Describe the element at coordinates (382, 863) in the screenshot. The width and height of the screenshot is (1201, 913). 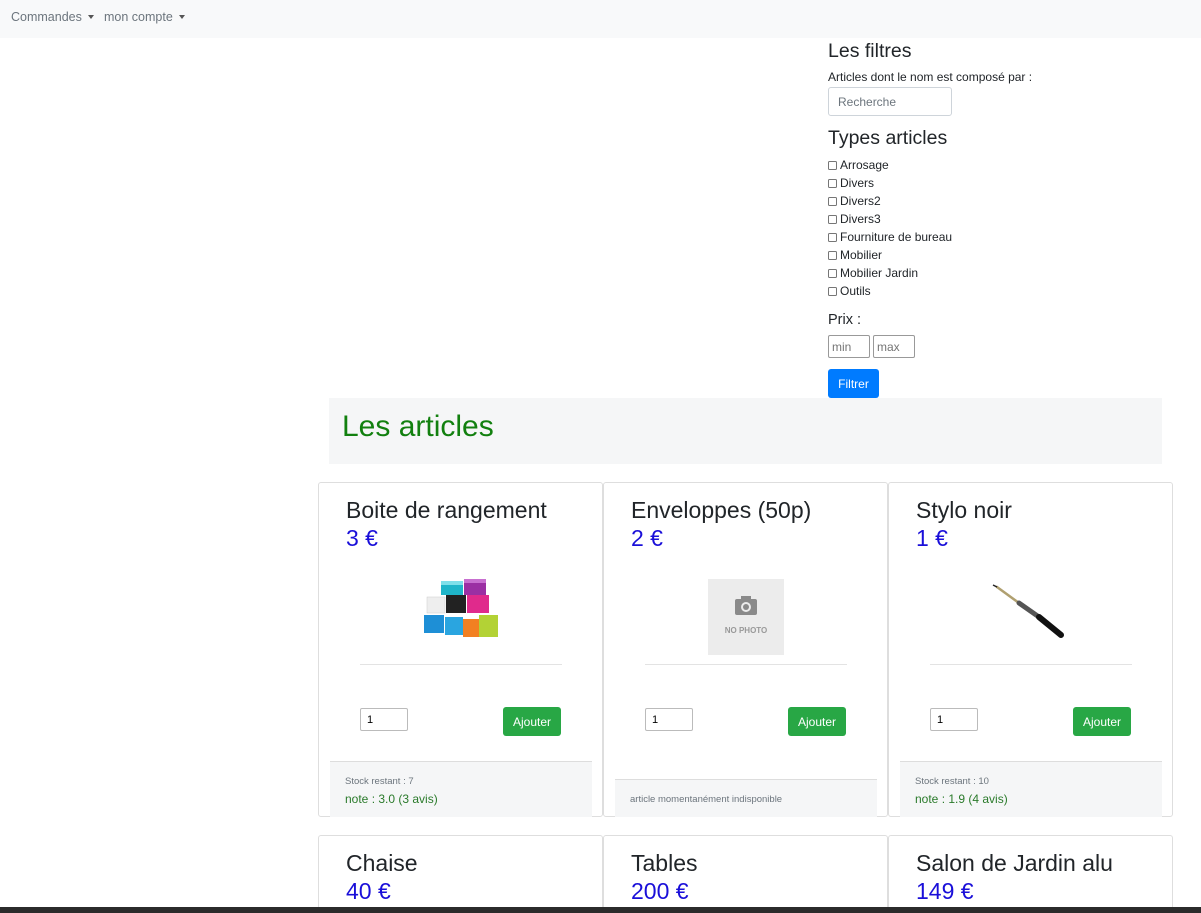
I see `product-name: Chaise` at that location.